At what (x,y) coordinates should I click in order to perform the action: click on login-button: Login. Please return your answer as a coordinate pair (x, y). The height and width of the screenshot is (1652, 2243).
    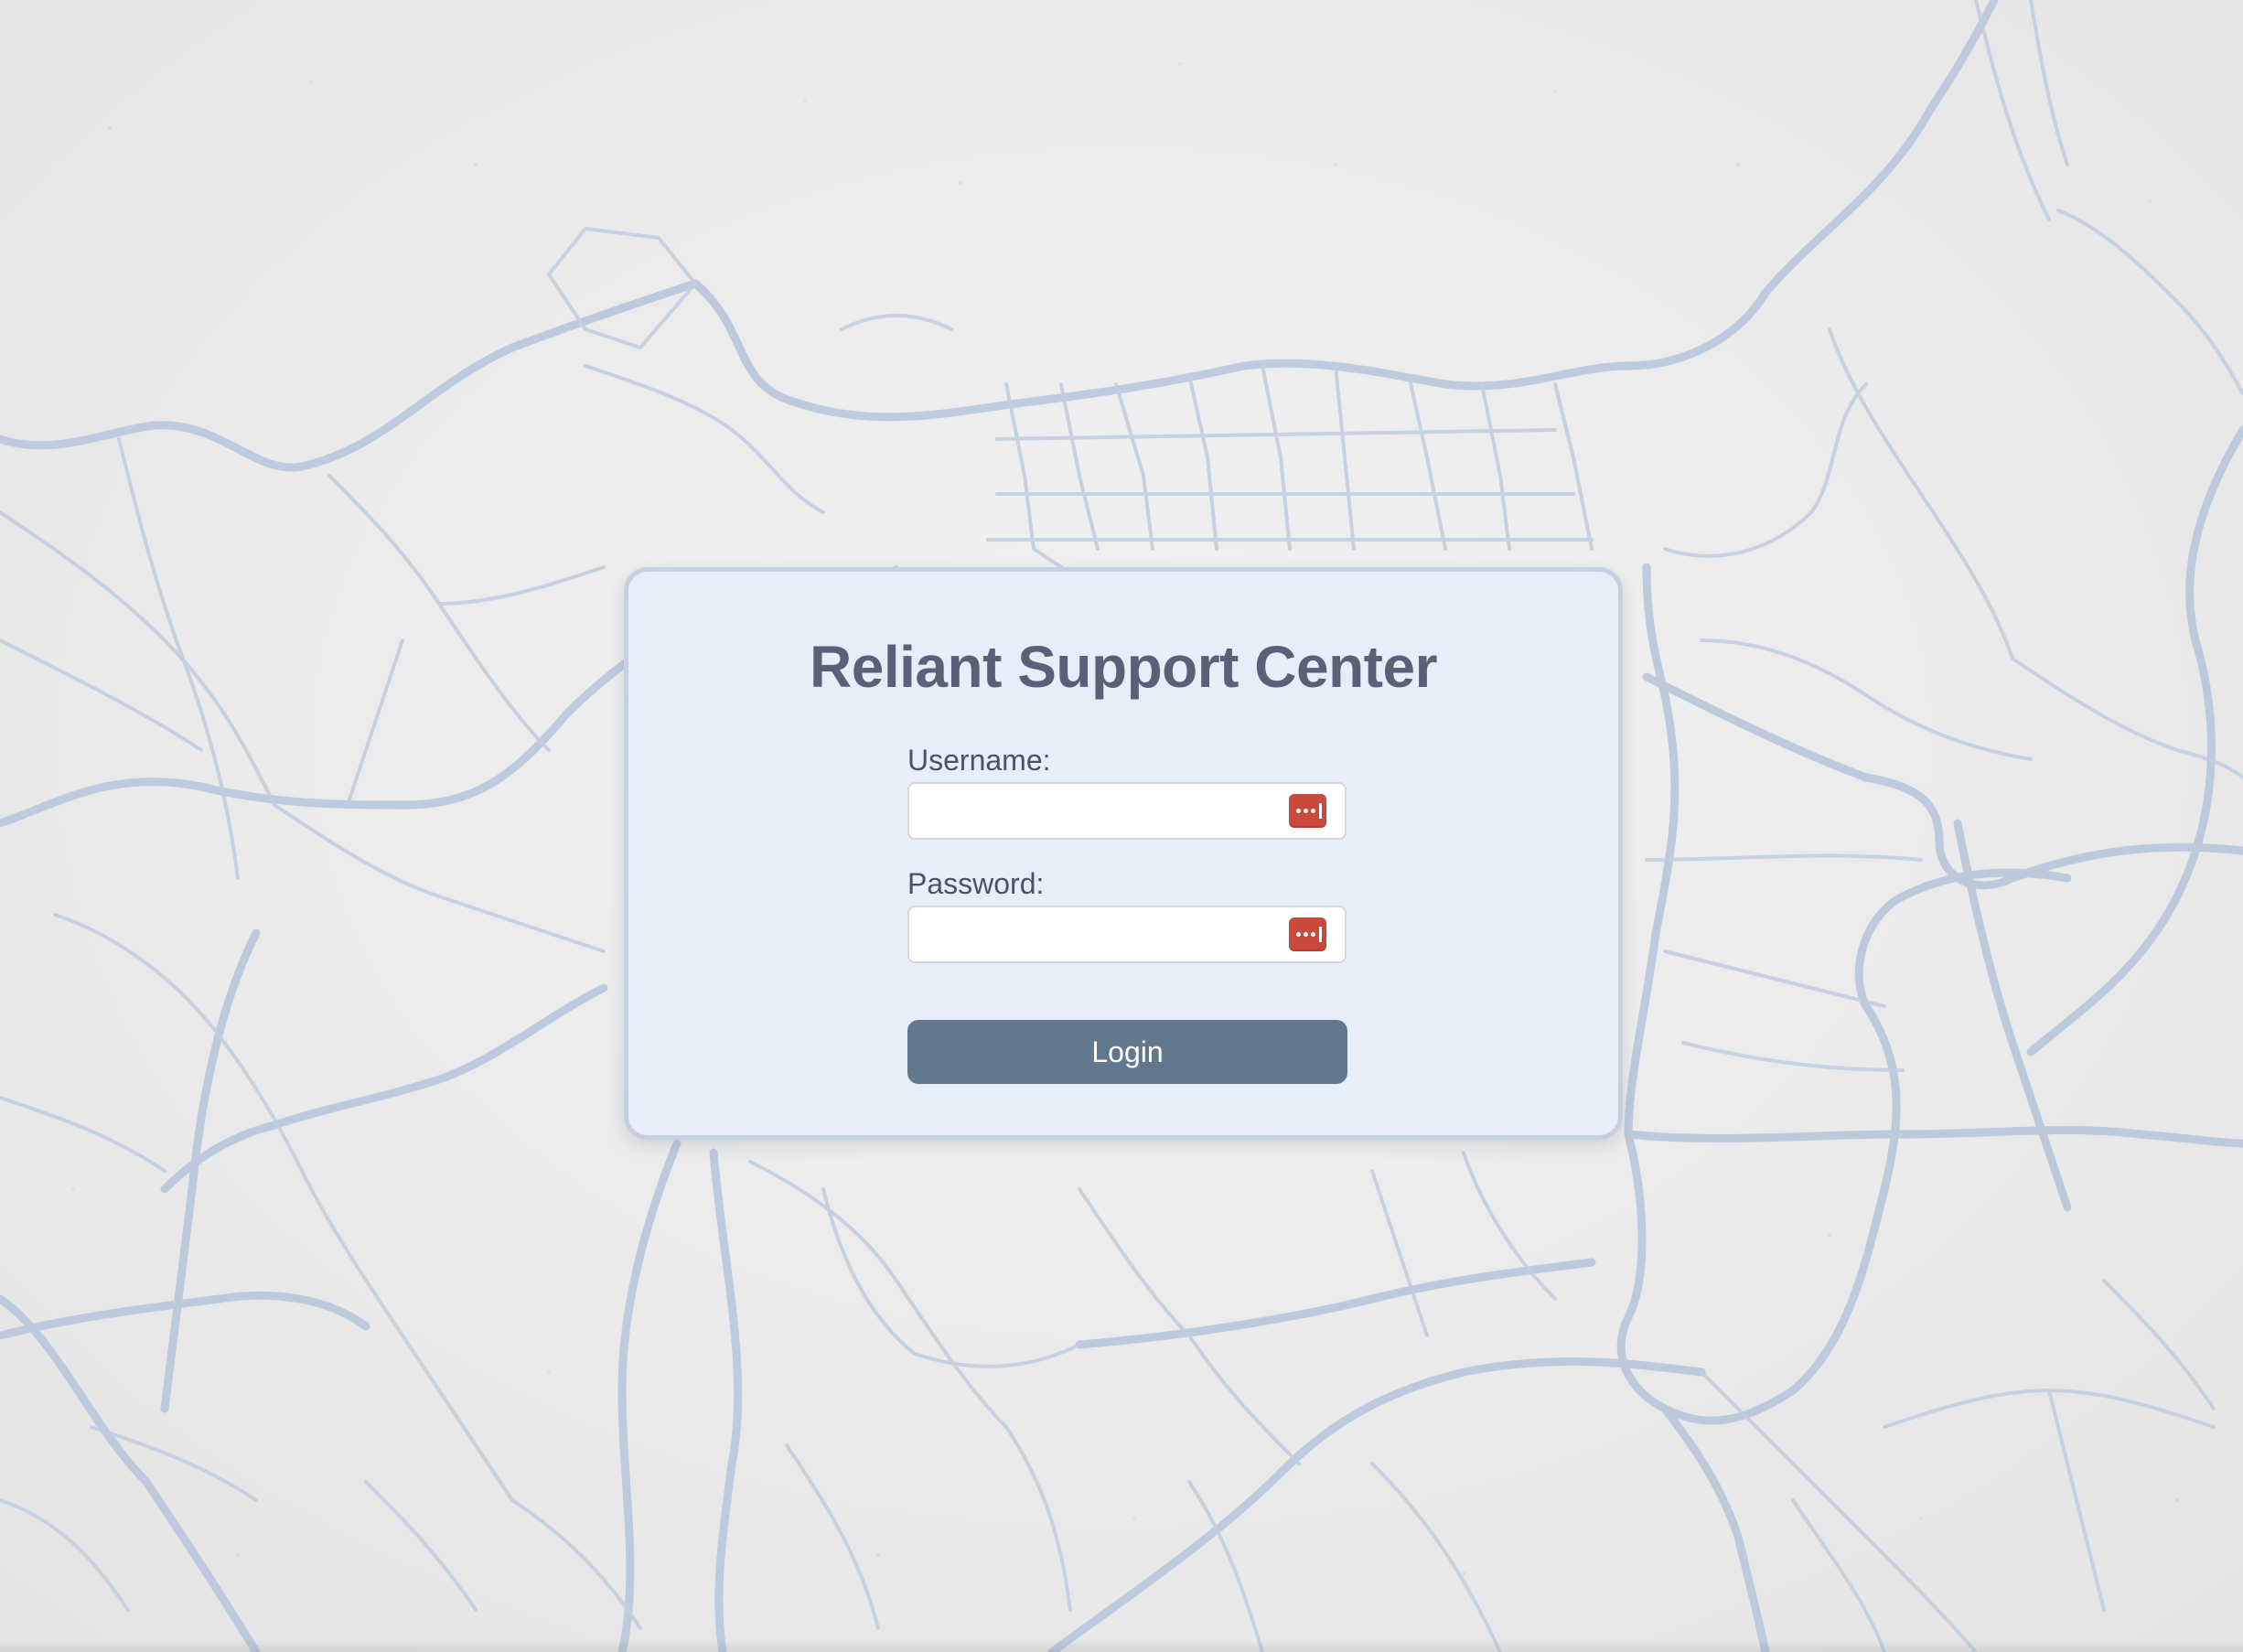
    Looking at the image, I should click on (1127, 1052).